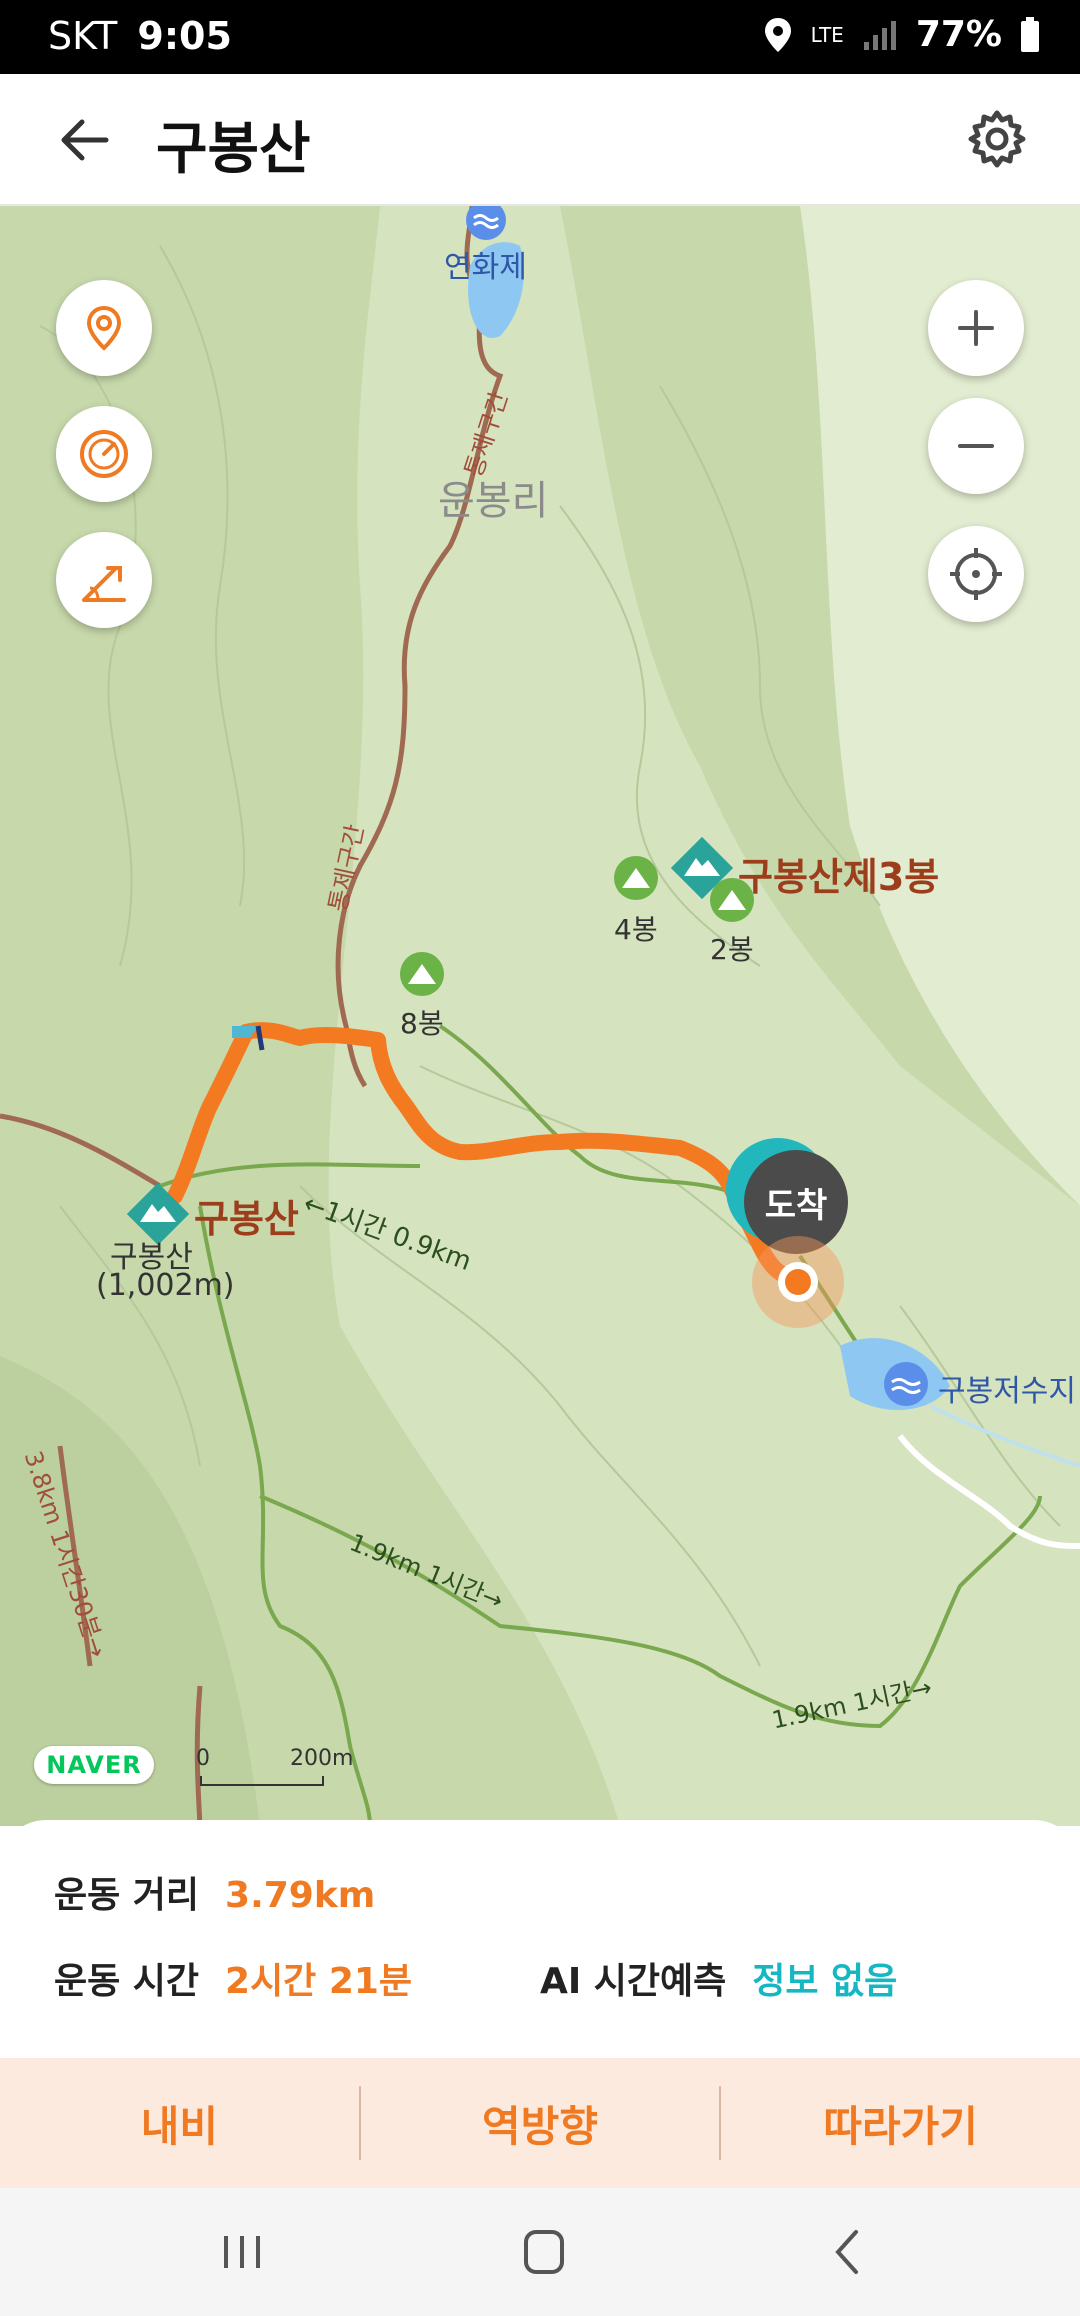 The width and height of the screenshot is (1080, 2316). I want to click on place-yeonhwaje: 연화제, so click(485, 264).